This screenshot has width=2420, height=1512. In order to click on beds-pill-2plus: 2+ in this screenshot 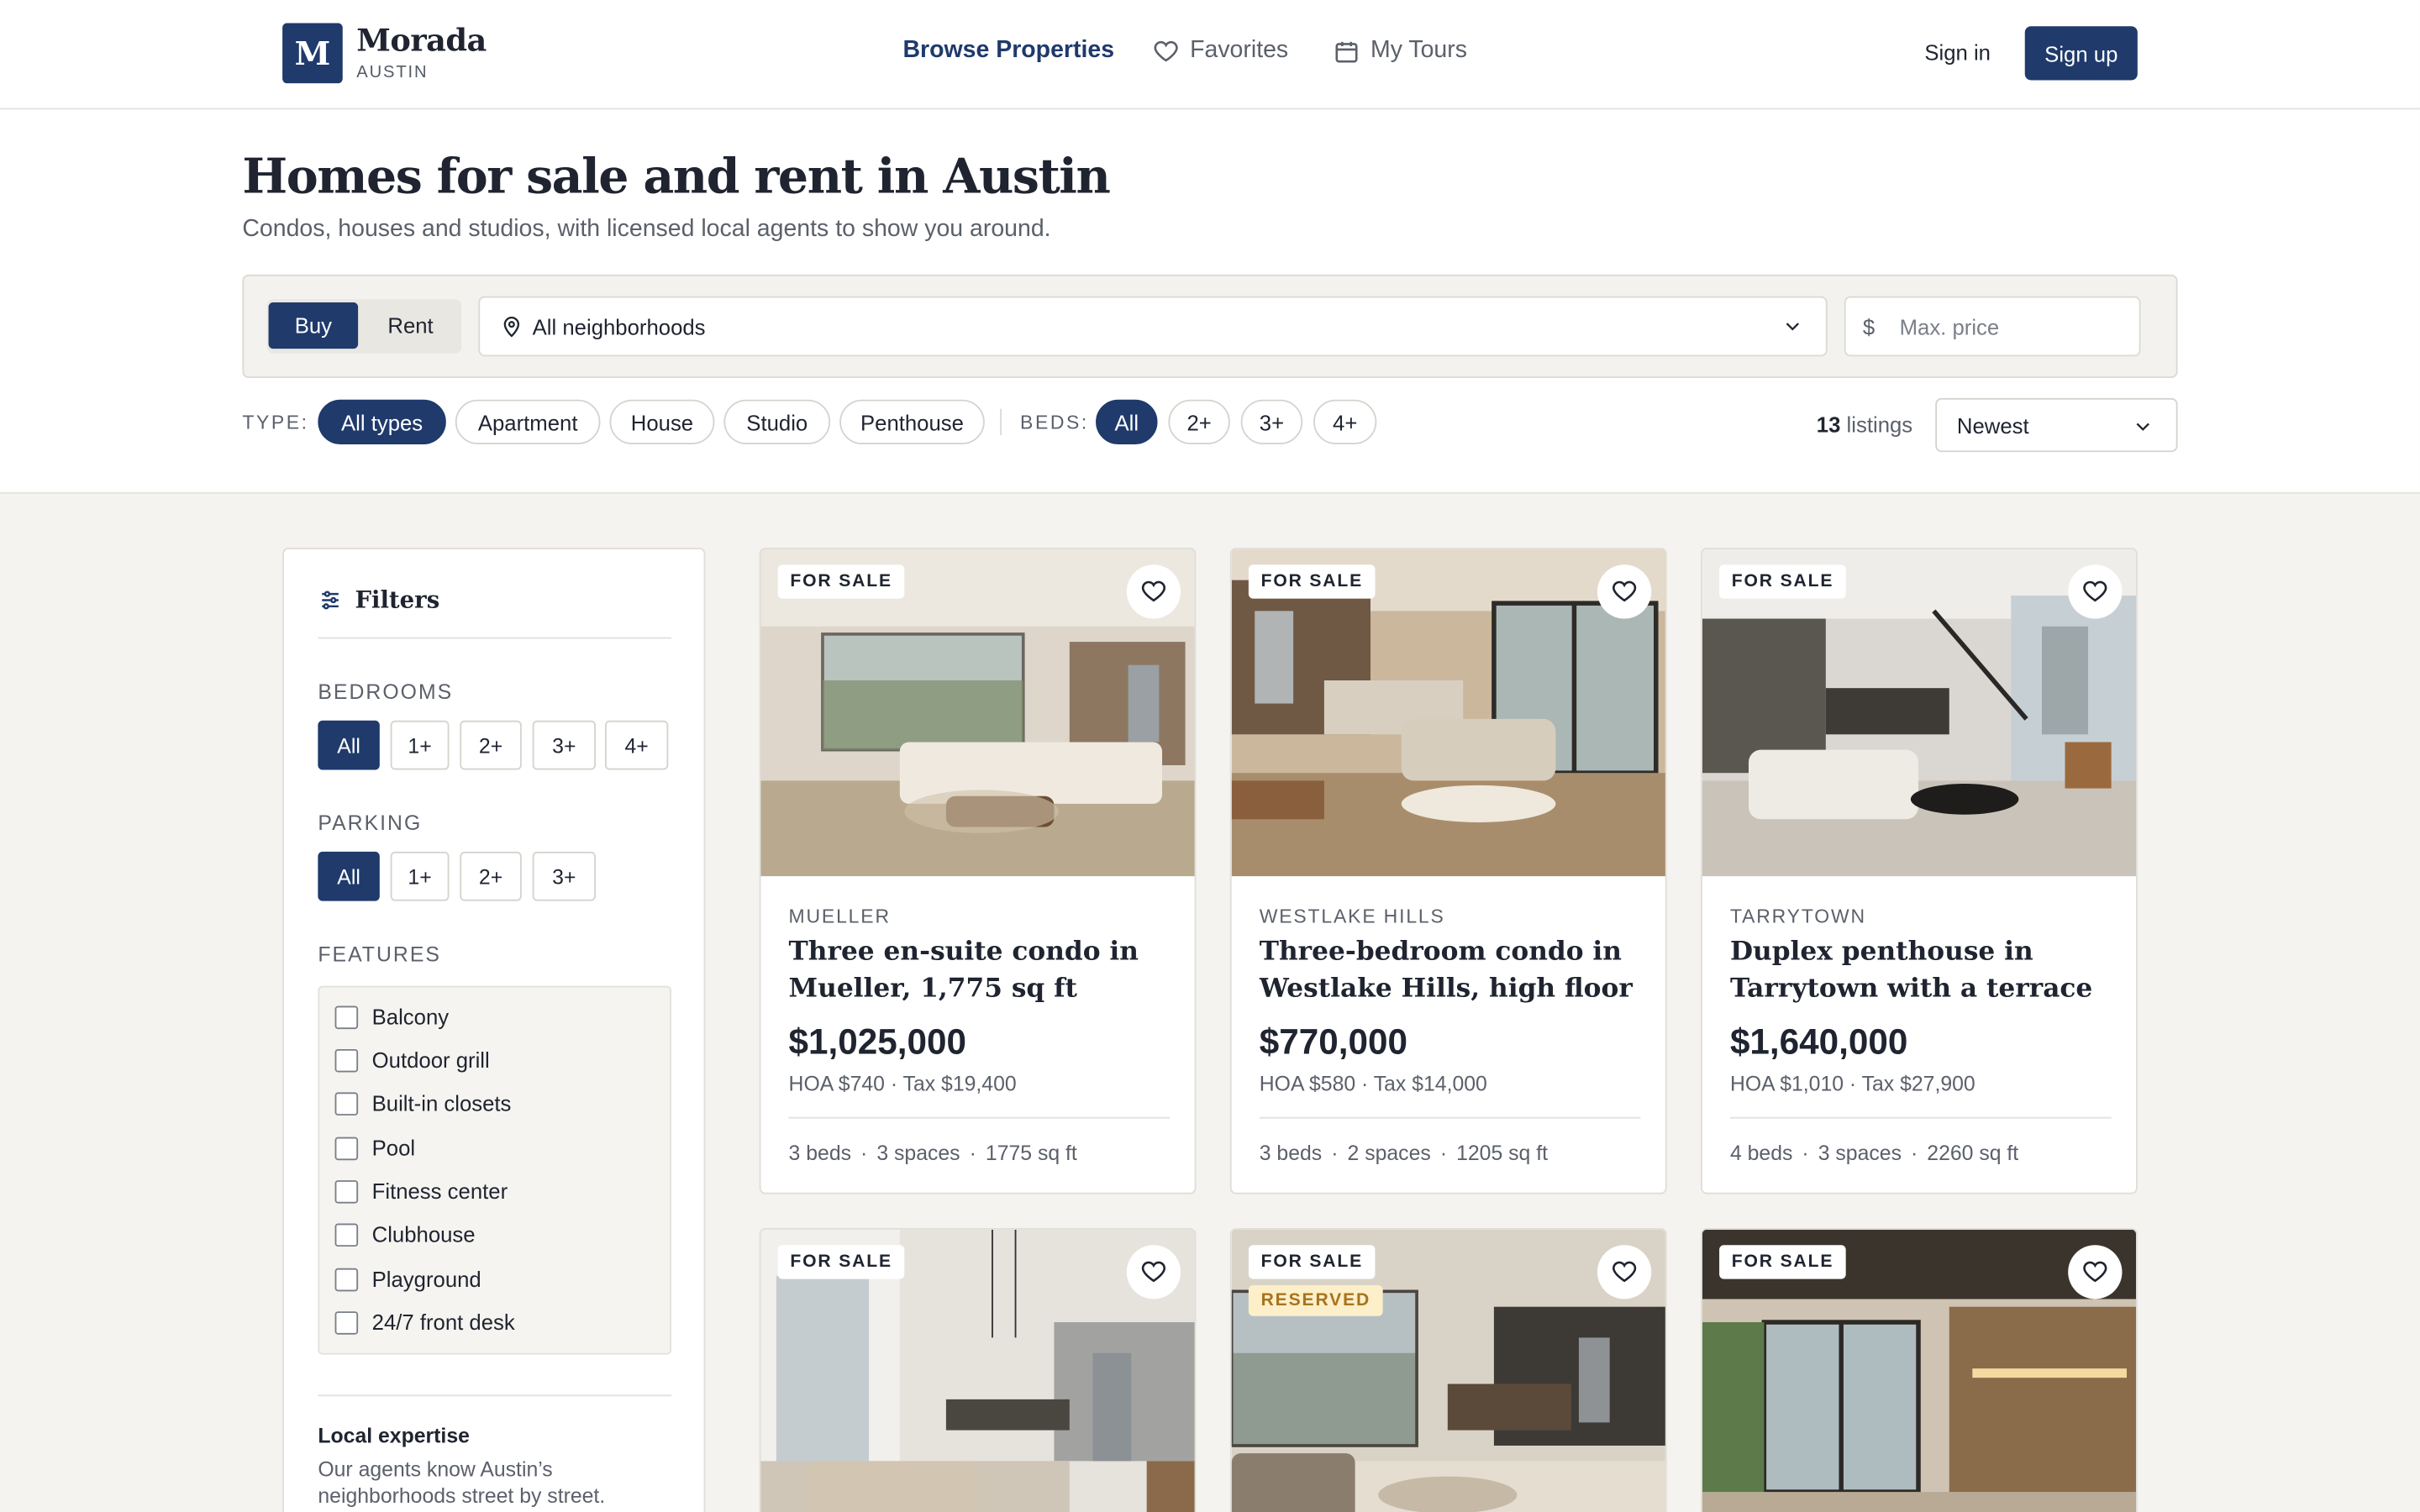, I will do `click(1199, 421)`.